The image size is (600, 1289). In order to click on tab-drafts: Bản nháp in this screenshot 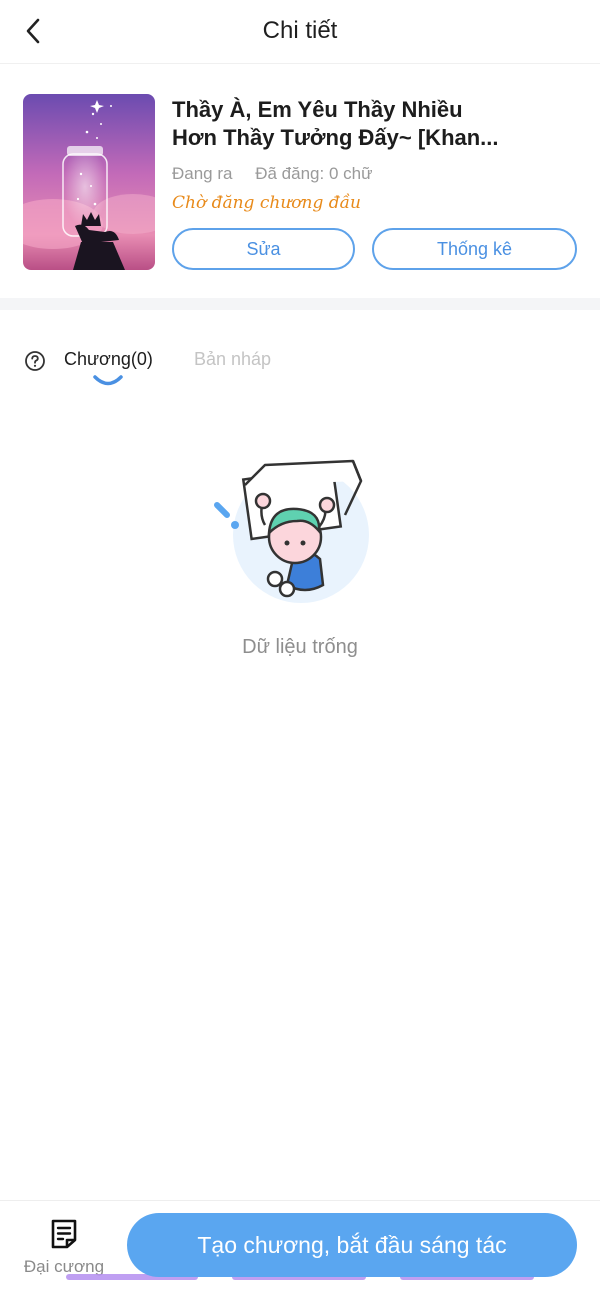, I will do `click(232, 359)`.